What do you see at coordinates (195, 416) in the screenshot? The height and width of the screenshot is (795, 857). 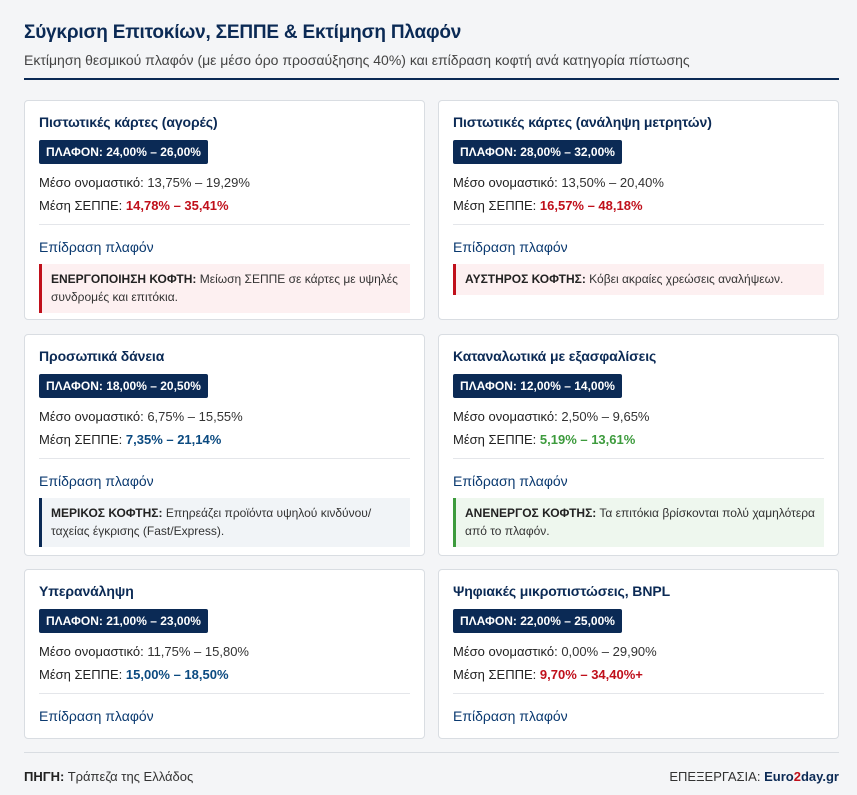 I see `nominal-value: 6,75% – 15,55%` at bounding box center [195, 416].